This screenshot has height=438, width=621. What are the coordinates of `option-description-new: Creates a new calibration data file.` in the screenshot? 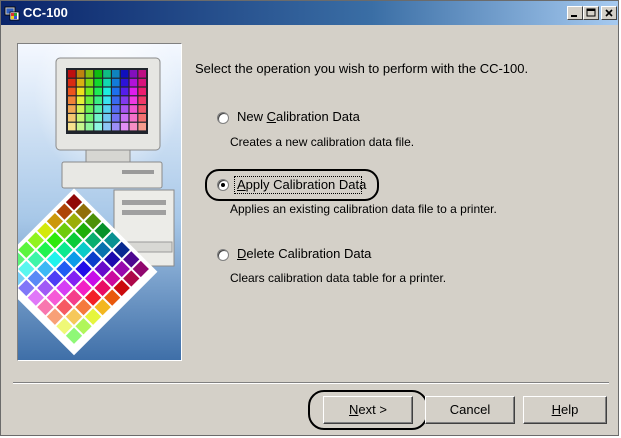 It's located at (322, 142).